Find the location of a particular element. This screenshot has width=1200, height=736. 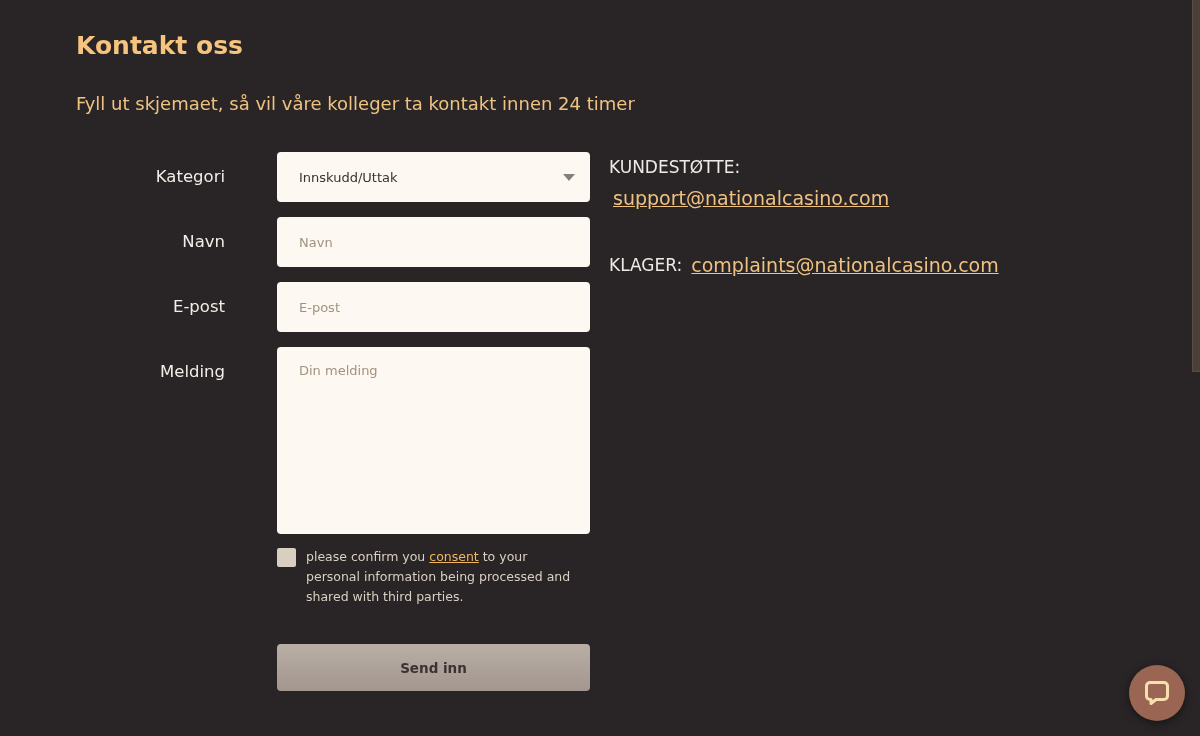

consent-text: please confirm you consent to your personal information being processed and shared with third parties. is located at coordinates (439, 577).